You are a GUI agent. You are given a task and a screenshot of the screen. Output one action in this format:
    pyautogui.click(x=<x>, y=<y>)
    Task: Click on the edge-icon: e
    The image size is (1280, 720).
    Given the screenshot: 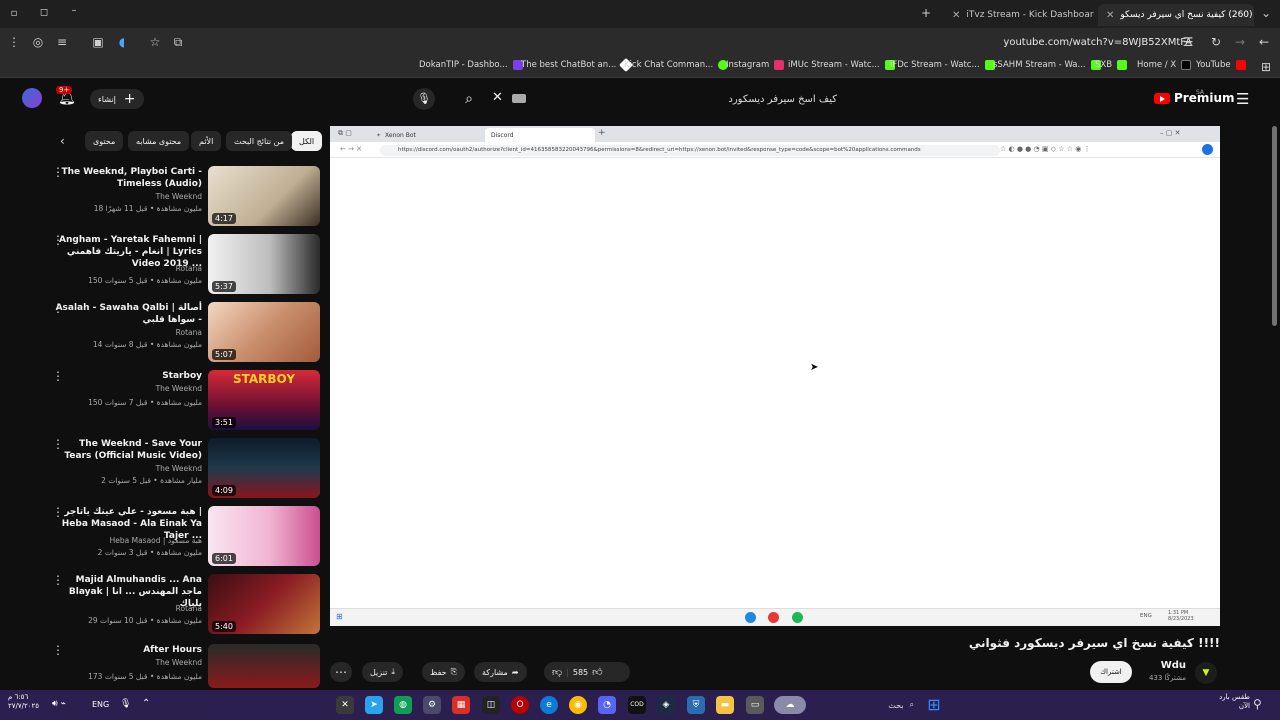 What is the action you would take?
    pyautogui.click(x=549, y=705)
    